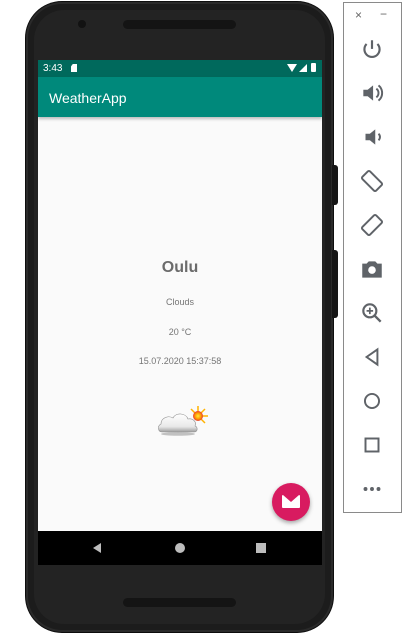 The height and width of the screenshot is (640, 403). What do you see at coordinates (179, 602) in the screenshot?
I see `bottom-speaker` at bounding box center [179, 602].